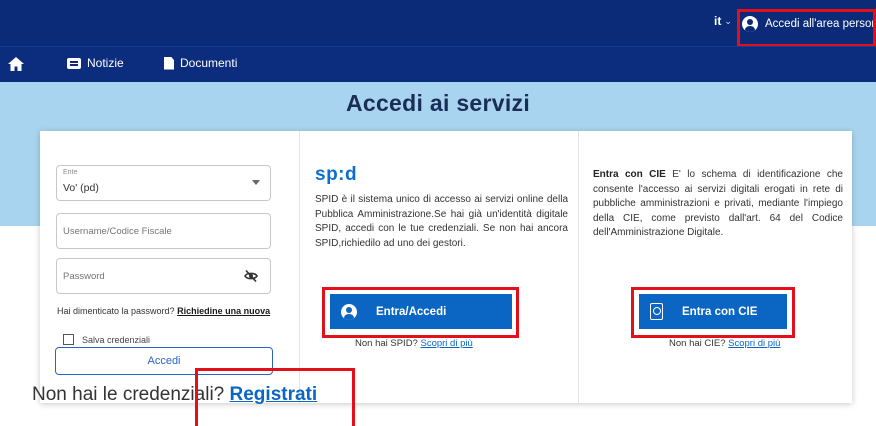 The image size is (876, 426). I want to click on cie-button-label: Entra con CIE, so click(720, 311).